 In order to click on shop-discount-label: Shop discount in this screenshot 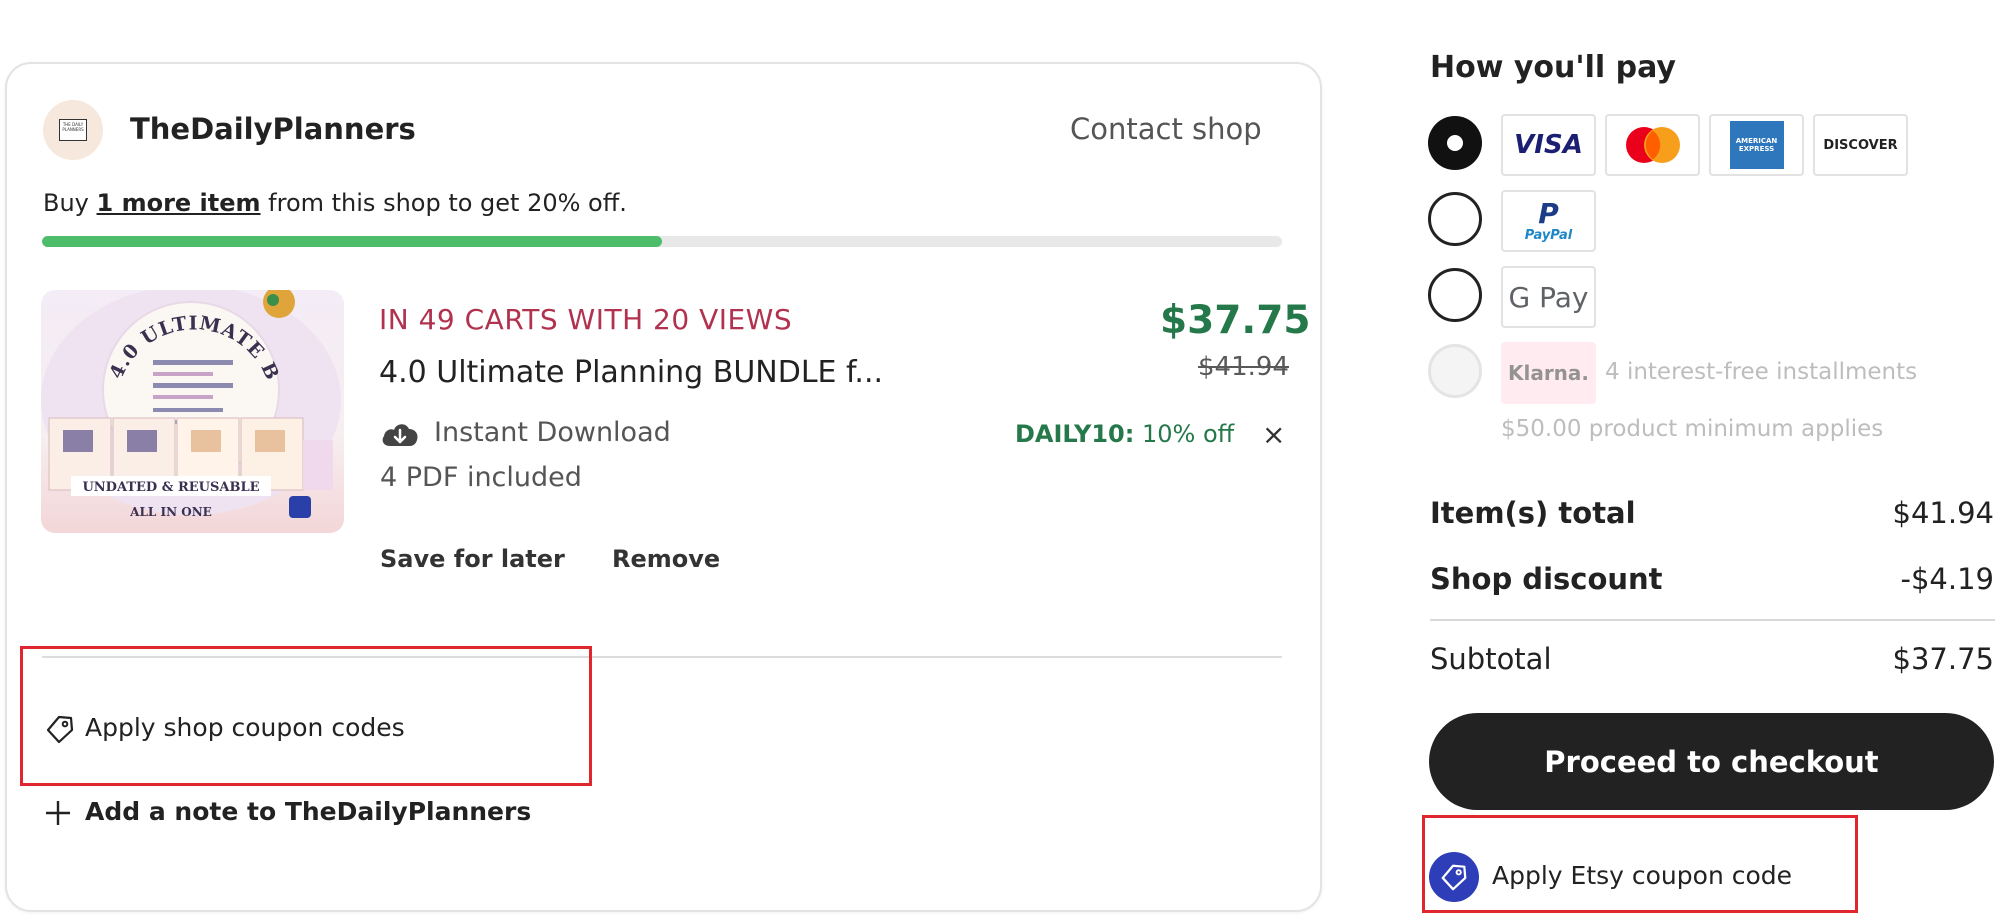, I will do `click(1546, 579)`.